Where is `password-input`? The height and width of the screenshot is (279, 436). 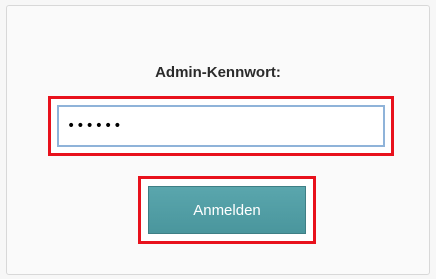
password-input is located at coordinates (221, 126).